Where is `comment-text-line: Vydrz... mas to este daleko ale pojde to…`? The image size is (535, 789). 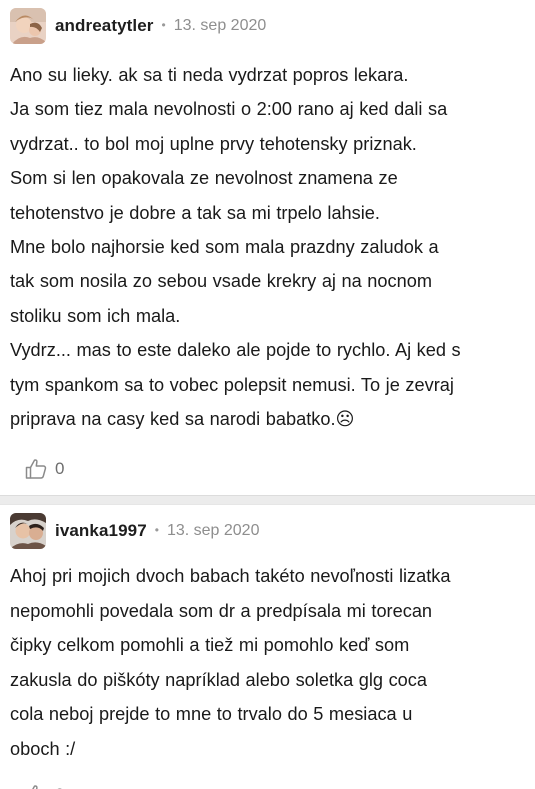
comment-text-line: Vydrz... mas to este daleko ale pojde to… is located at coordinates (235, 350).